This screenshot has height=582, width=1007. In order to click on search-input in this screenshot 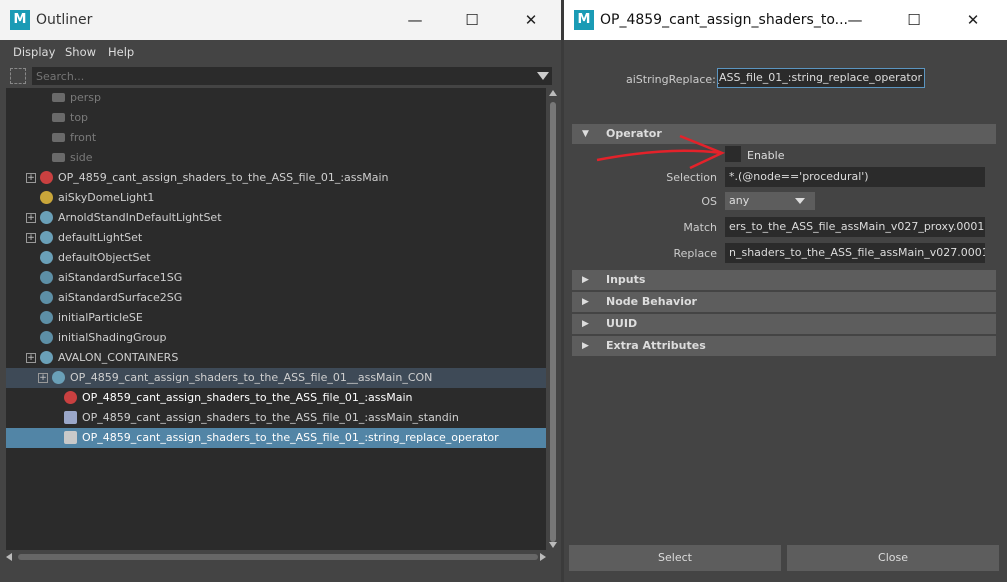, I will do `click(286, 76)`.